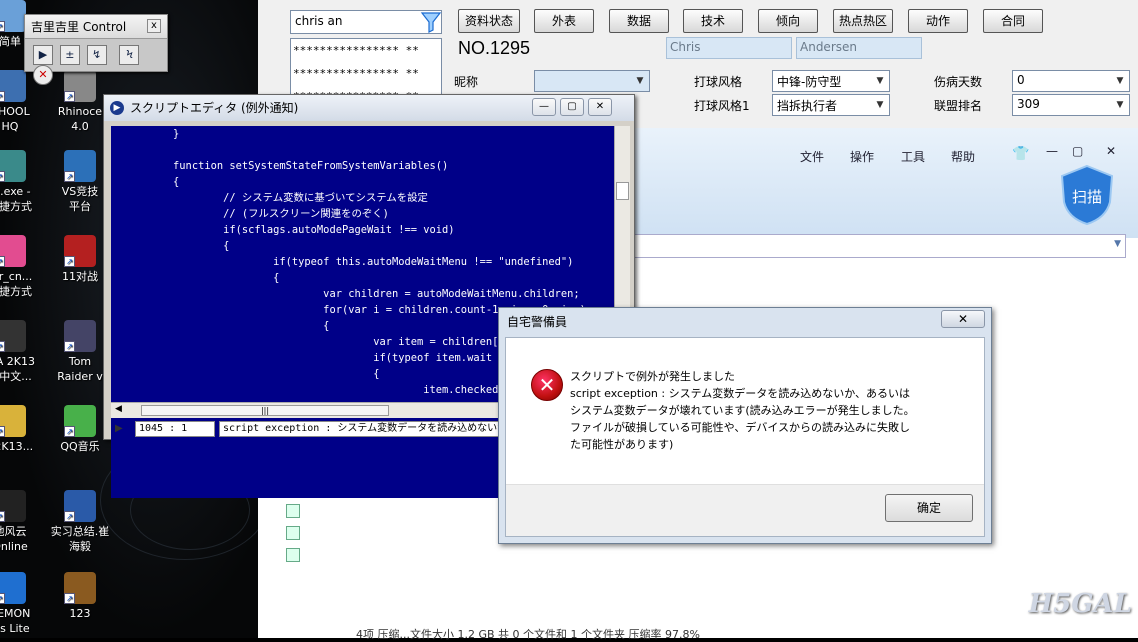  Describe the element at coordinates (1071, 81) in the screenshot. I see `injury-days-combo: 0 ▼` at that location.